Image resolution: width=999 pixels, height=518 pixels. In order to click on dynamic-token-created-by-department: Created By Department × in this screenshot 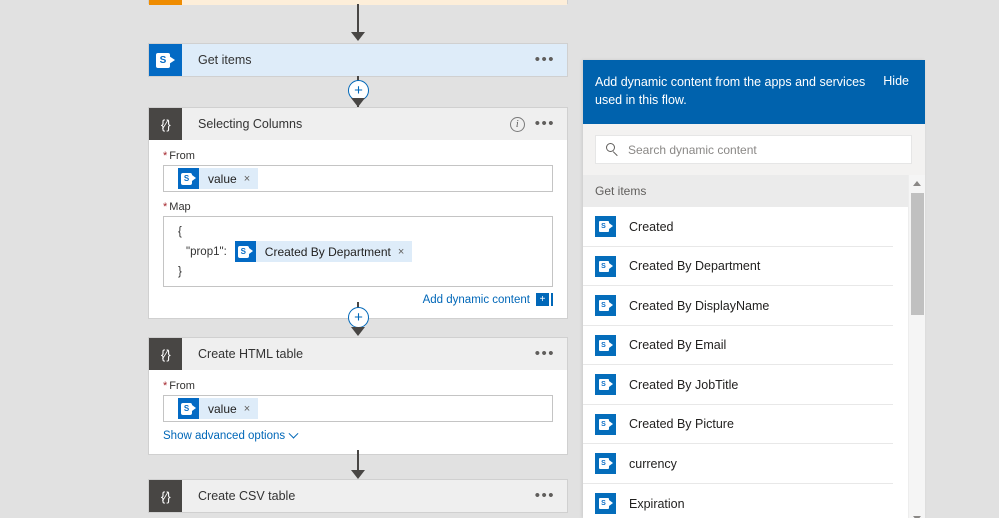, I will do `click(323, 251)`.